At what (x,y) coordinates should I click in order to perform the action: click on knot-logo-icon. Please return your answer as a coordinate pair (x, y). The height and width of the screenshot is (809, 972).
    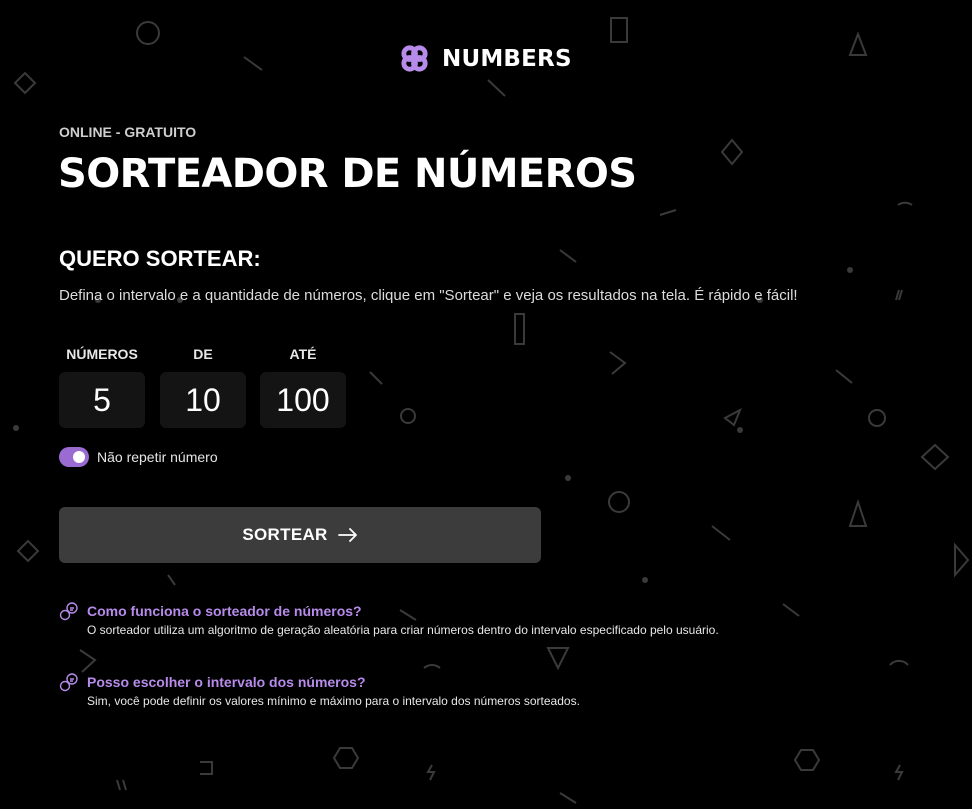
    Looking at the image, I should click on (414, 58).